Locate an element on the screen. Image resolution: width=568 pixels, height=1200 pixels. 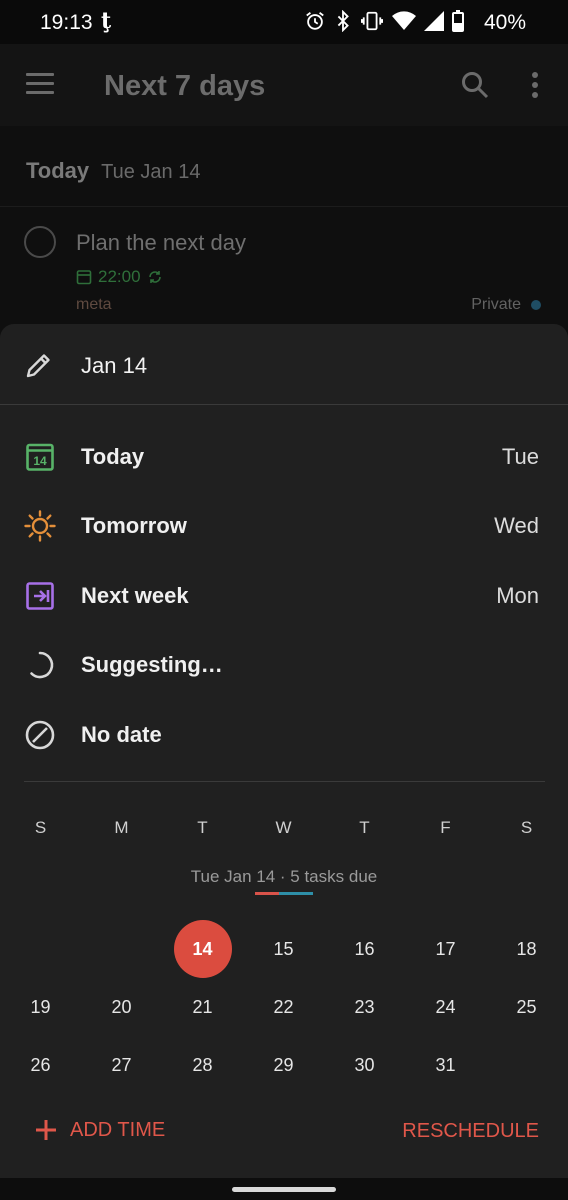
calendar-day: 24 is located at coordinates (445, 1007).